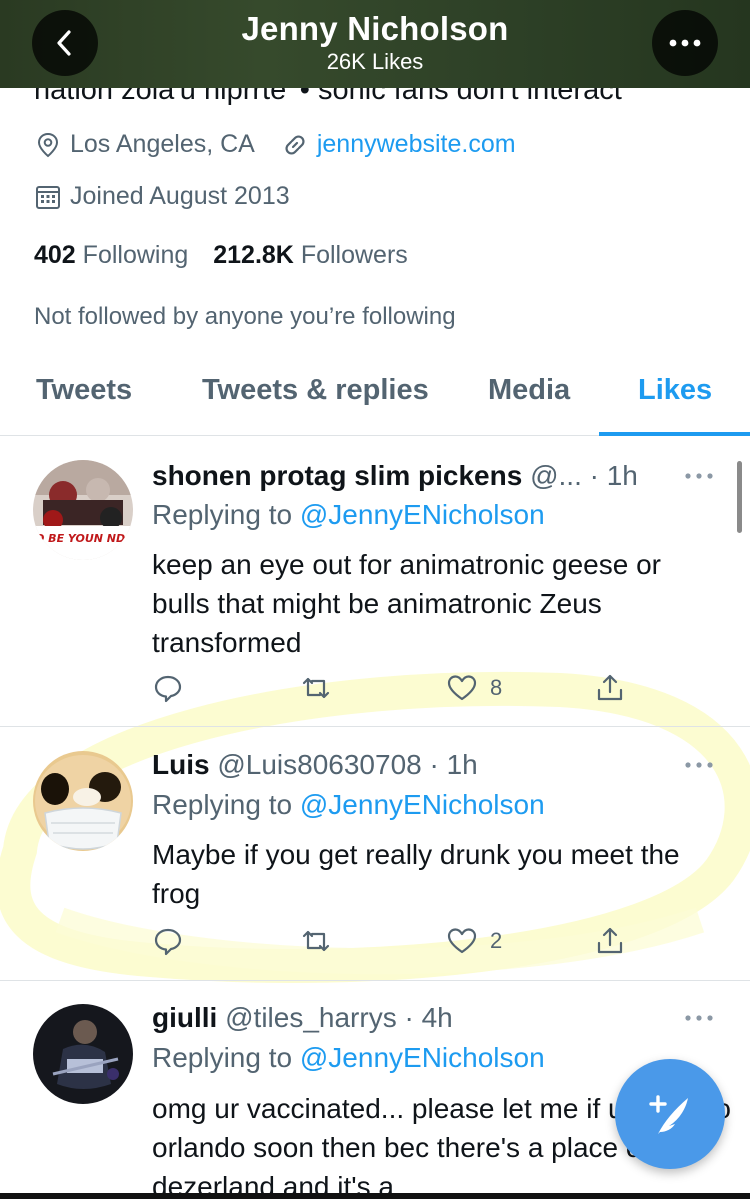 This screenshot has width=750, height=1199. I want to click on avatar: O BE YOUN ND ONL, so click(83, 510).